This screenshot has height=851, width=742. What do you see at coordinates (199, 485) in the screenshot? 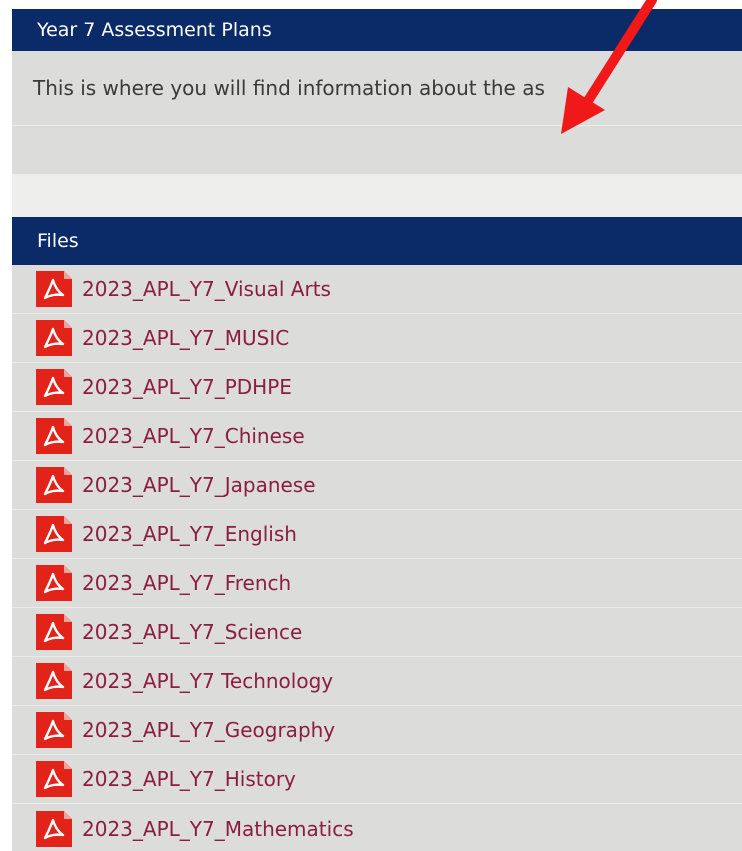
I see `file-link: 2023_APL_Y7_Japanese` at bounding box center [199, 485].